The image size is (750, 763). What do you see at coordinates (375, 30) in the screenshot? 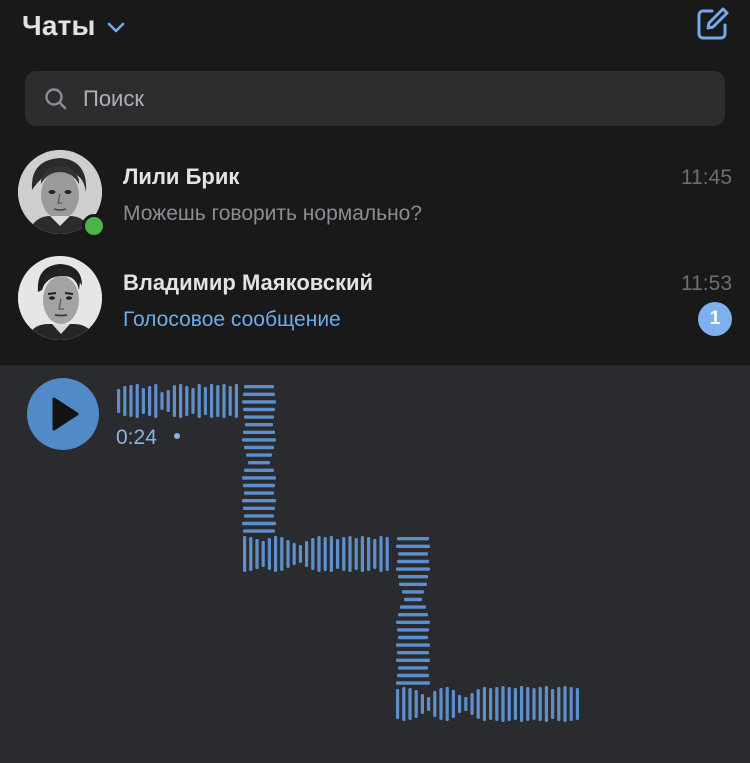
I see `header: Чаты` at bounding box center [375, 30].